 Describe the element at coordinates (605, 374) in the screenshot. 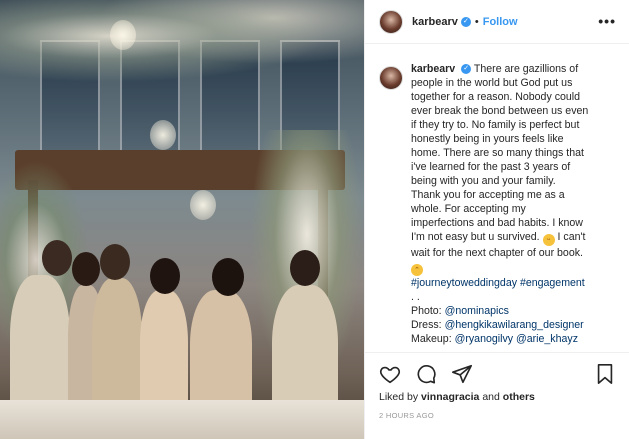

I see `bookmark-icon` at that location.